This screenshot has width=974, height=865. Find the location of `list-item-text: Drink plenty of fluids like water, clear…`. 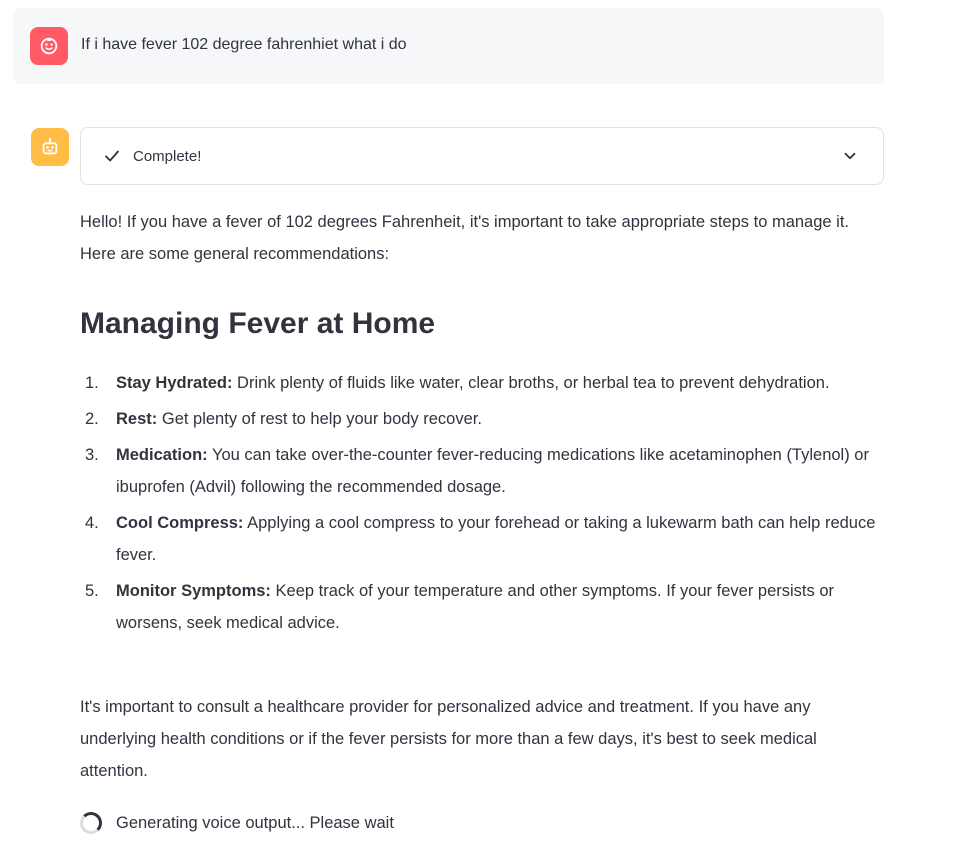

list-item-text: Drink plenty of fluids like water, clear… is located at coordinates (533, 383).